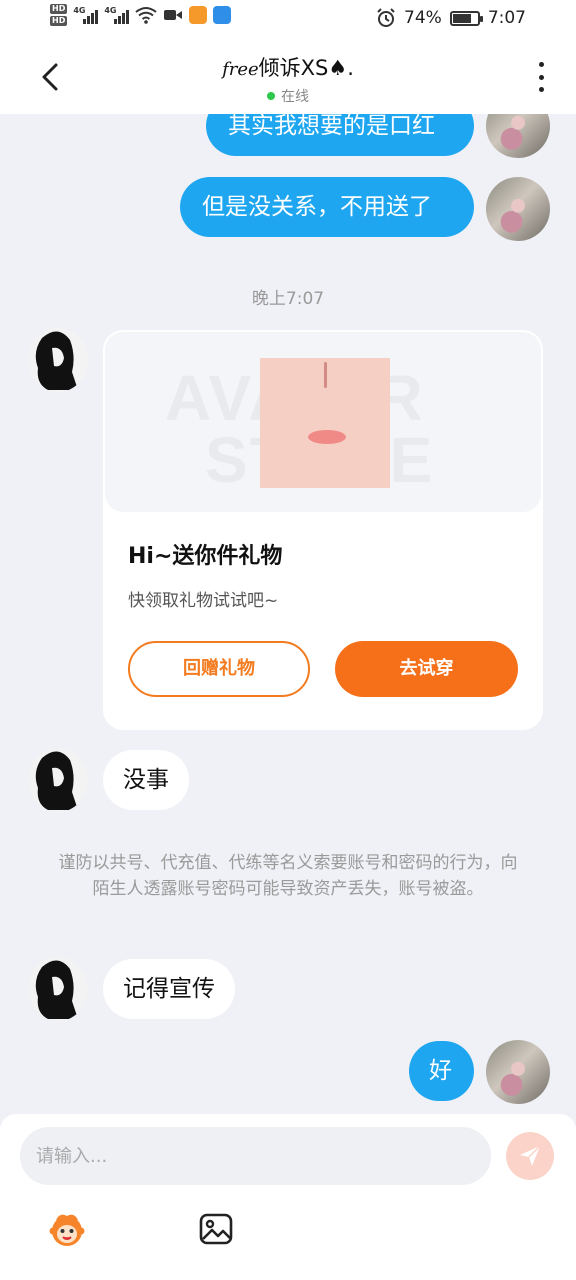 The image size is (576, 1280). Describe the element at coordinates (423, 18) in the screenshot. I see `battery-percent: 74%` at that location.